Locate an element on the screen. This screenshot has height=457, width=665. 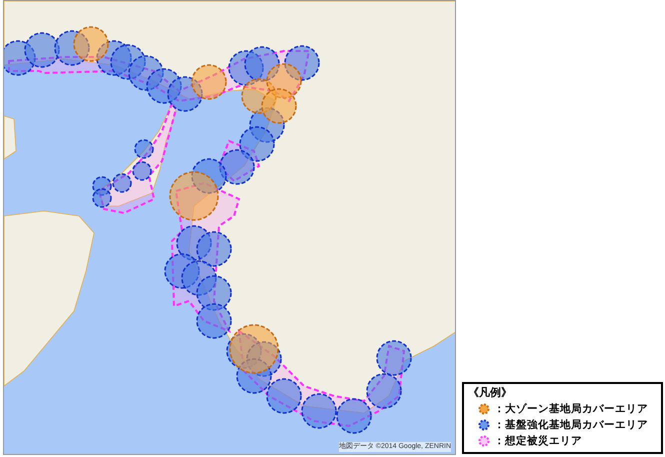
legend-title: 《凡例》 is located at coordinates (490, 393).